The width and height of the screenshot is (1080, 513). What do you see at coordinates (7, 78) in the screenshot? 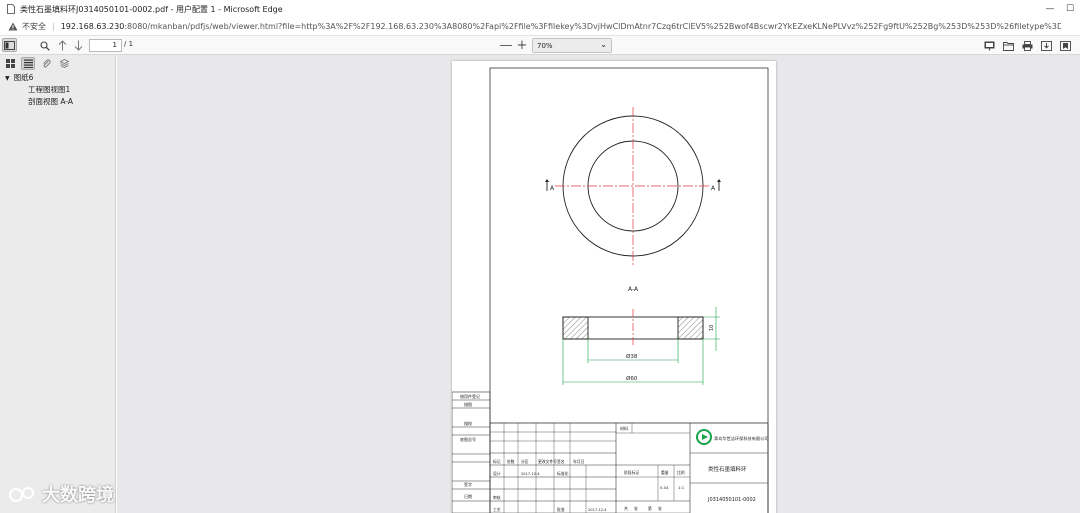
I see `expand-triangle-icon: ▼` at bounding box center [7, 78].